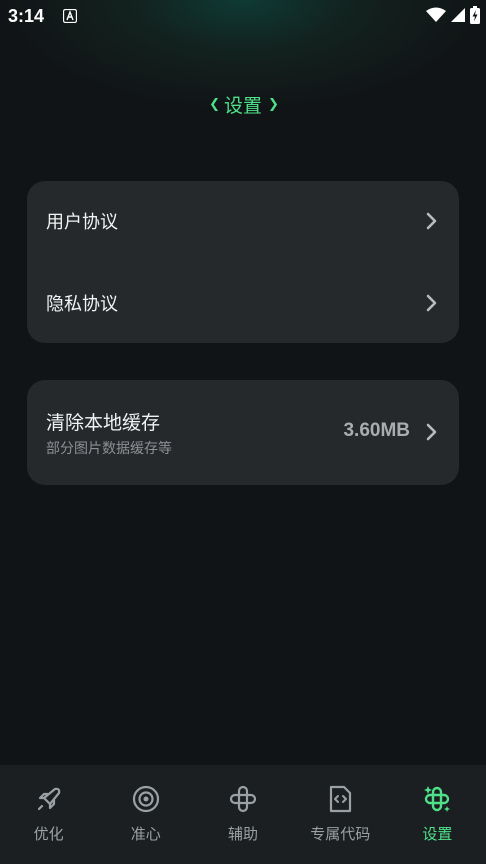 The width and height of the screenshot is (486, 864). What do you see at coordinates (145, 799) in the screenshot?
I see `crosshair-icon` at bounding box center [145, 799].